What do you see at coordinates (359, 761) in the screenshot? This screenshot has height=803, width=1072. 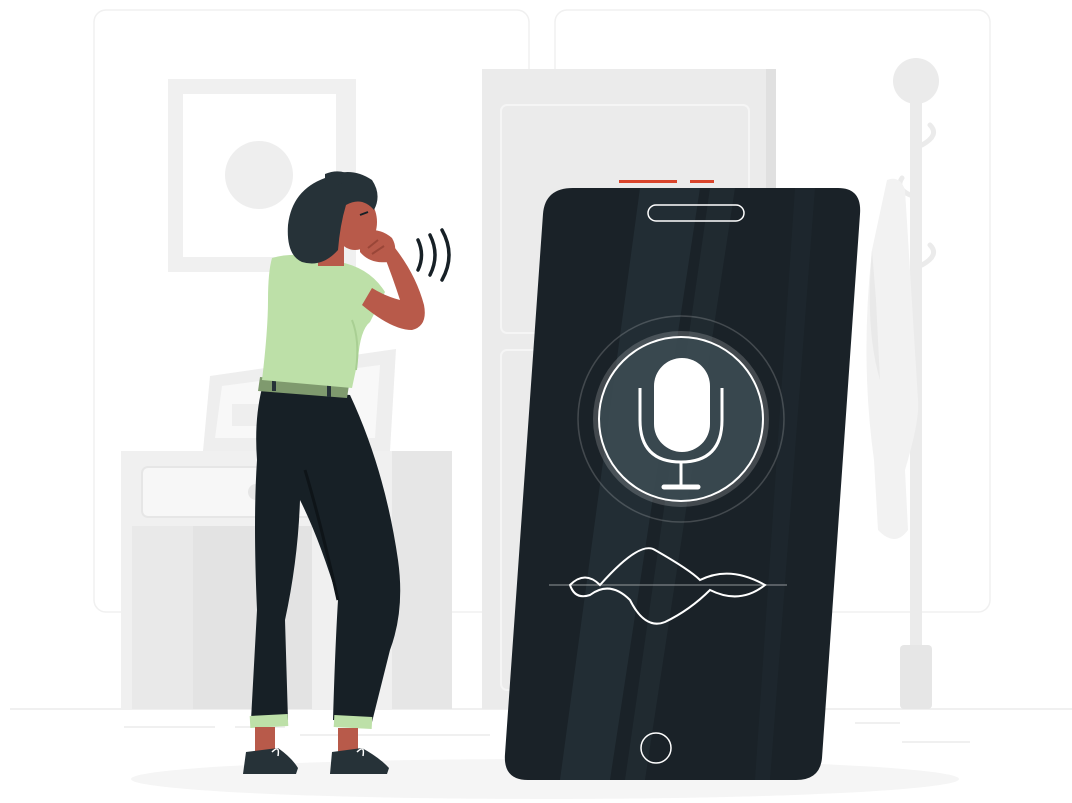 I see `shoe-right` at bounding box center [359, 761].